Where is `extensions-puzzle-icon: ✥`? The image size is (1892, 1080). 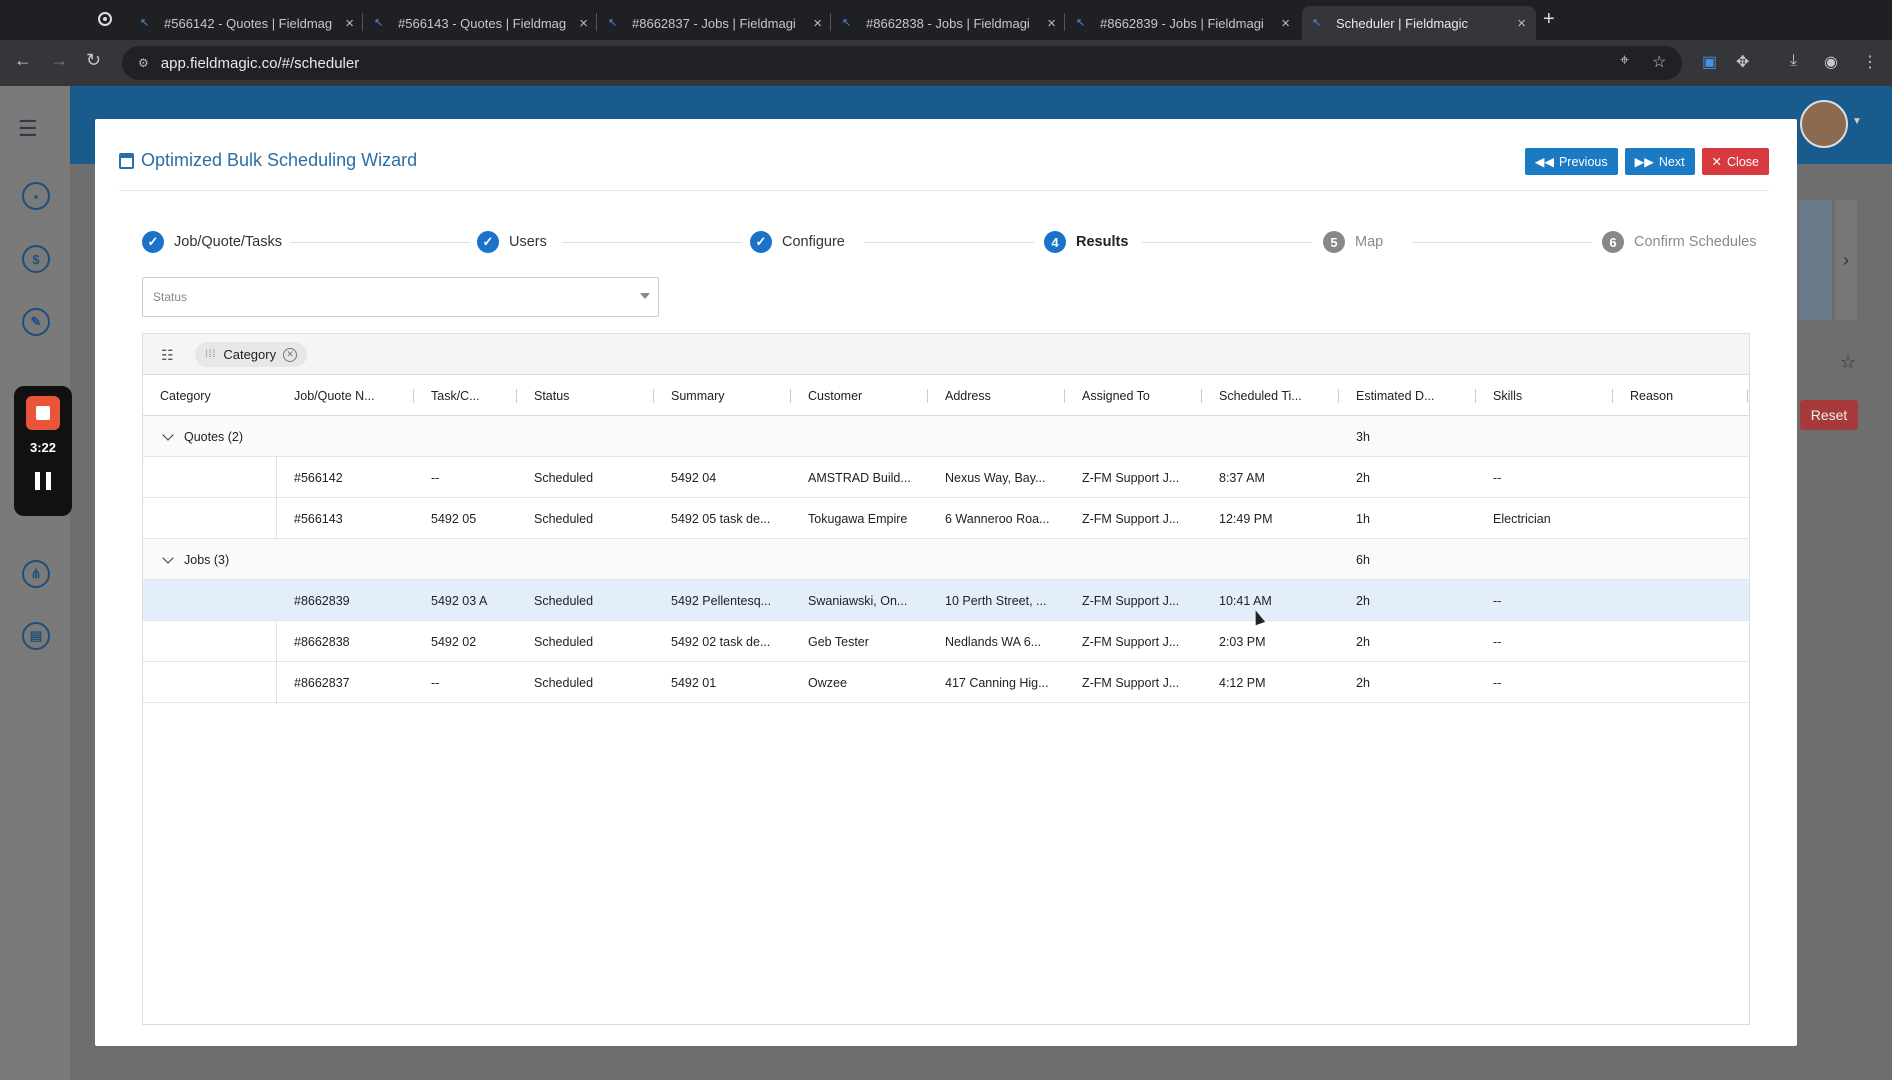 extensions-puzzle-icon: ✥ is located at coordinates (1742, 62).